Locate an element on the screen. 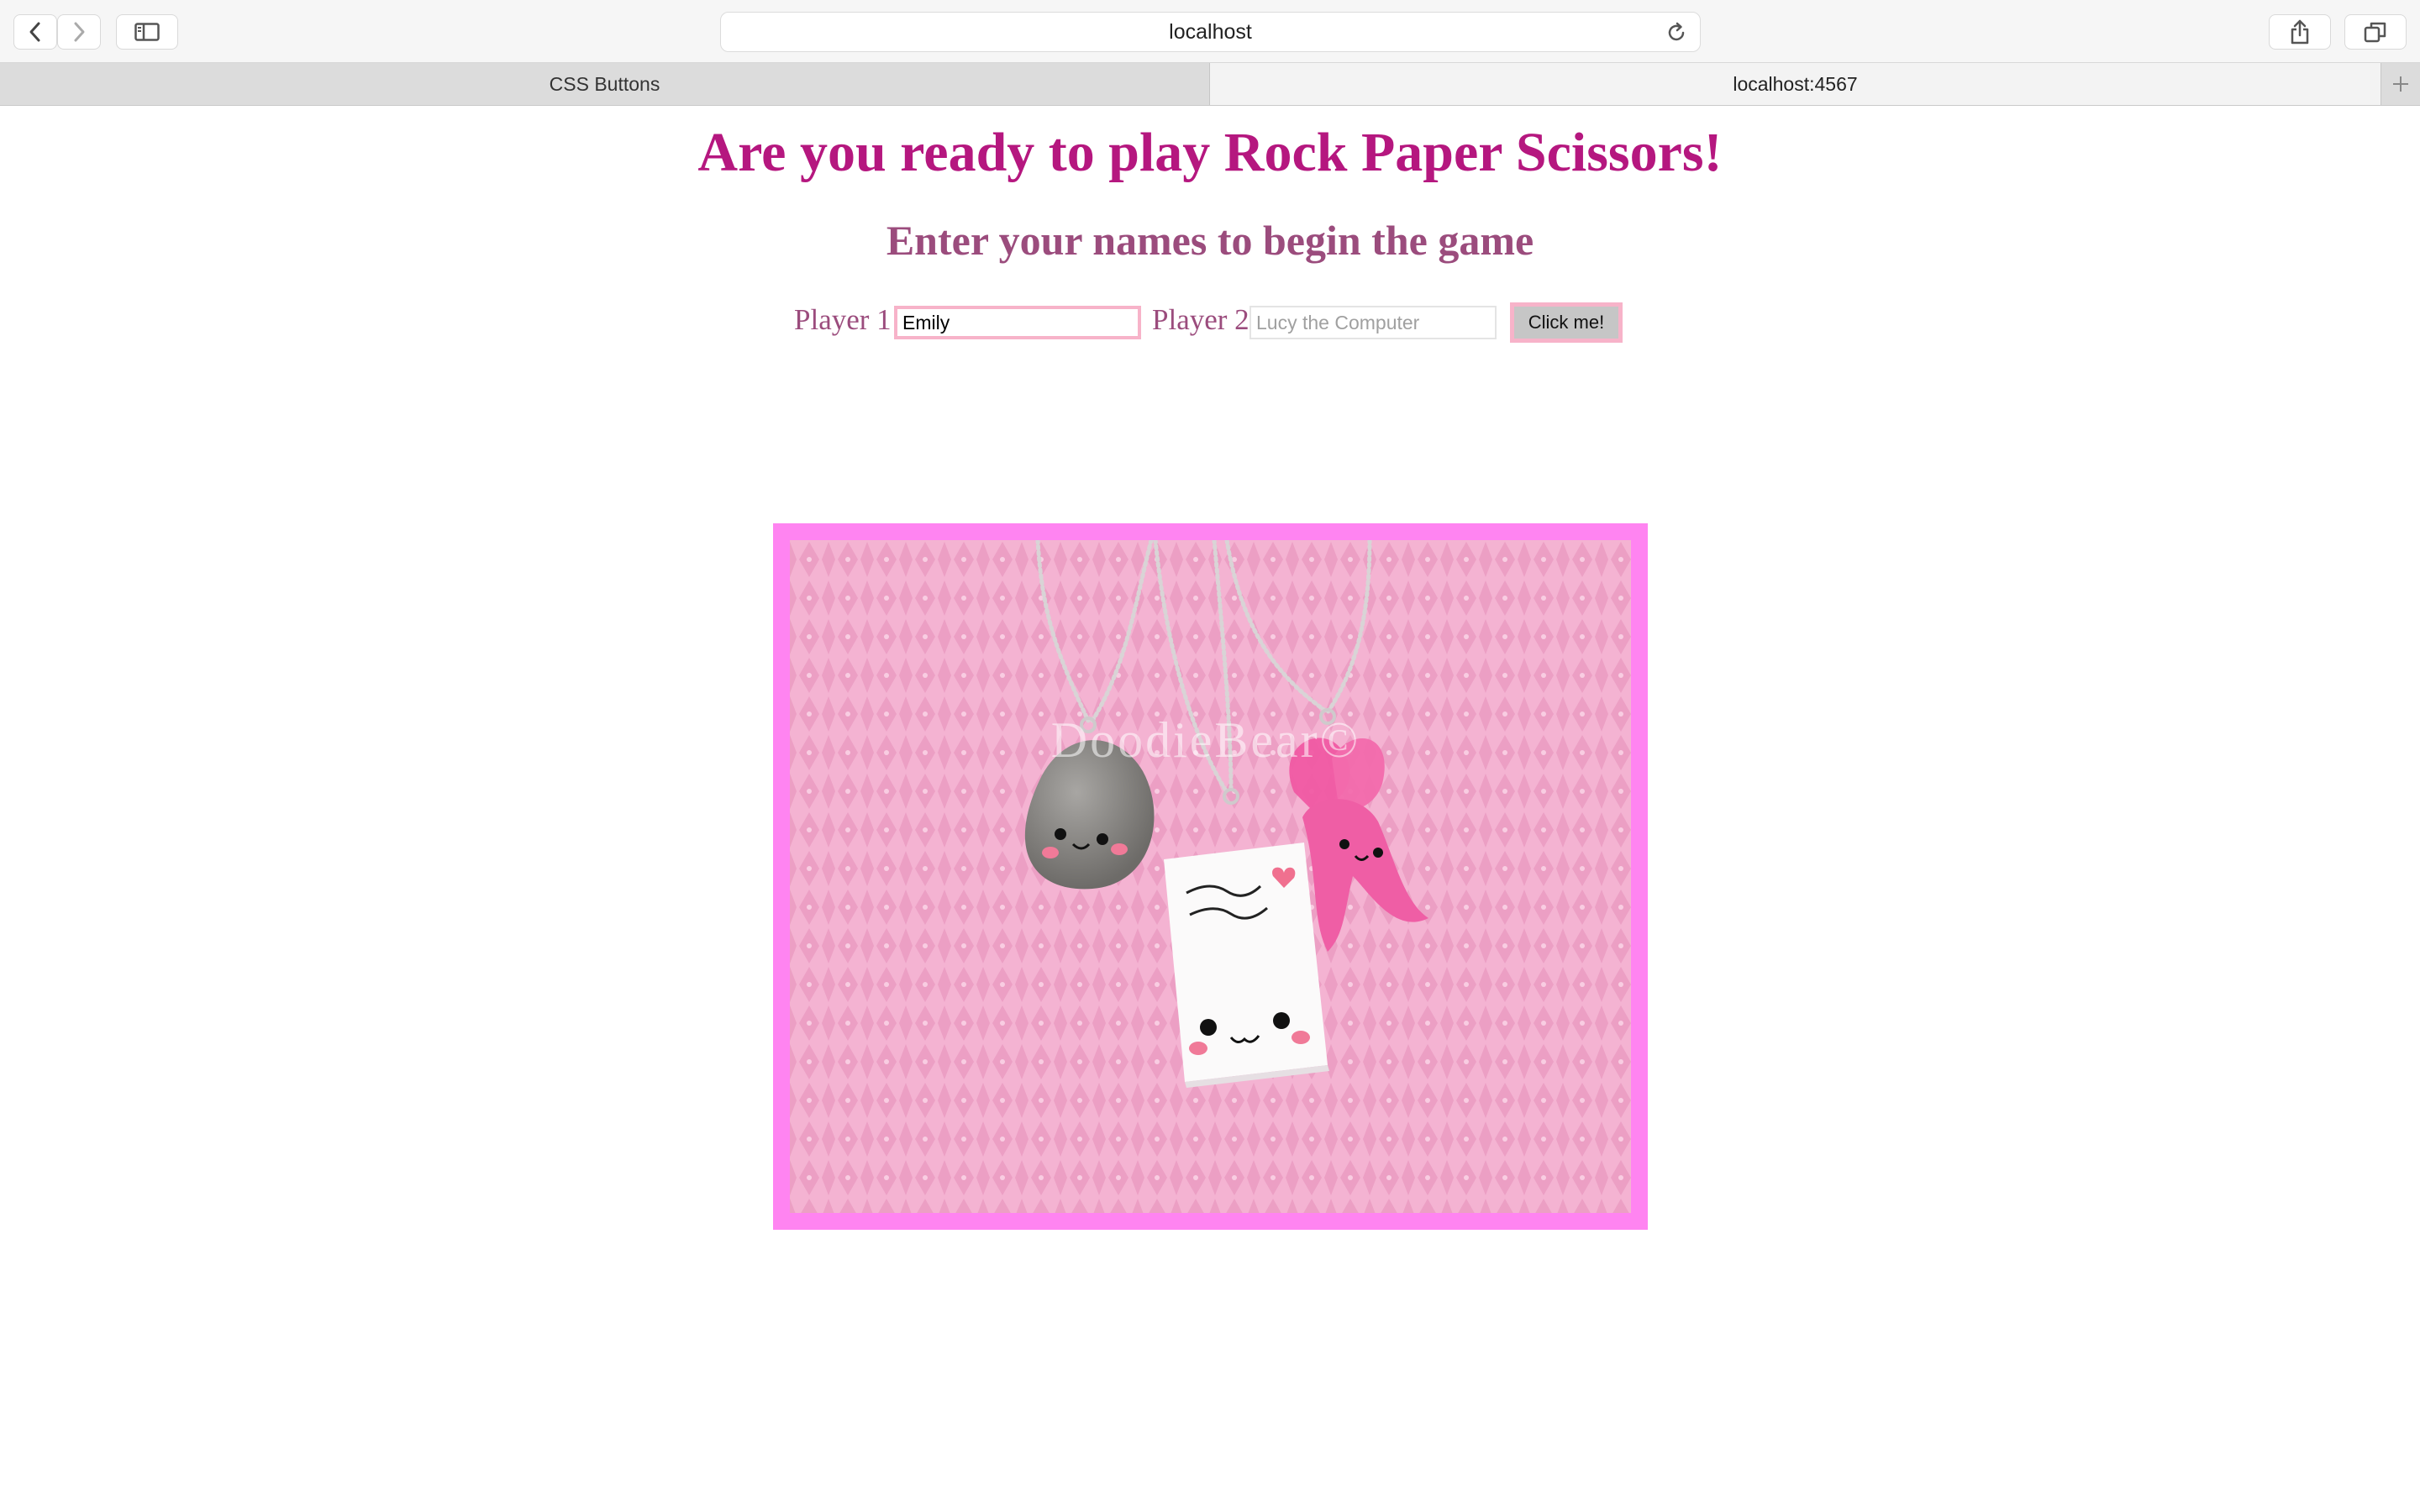 The image size is (2420, 1512). tab-overview-button is located at coordinates (2375, 32).